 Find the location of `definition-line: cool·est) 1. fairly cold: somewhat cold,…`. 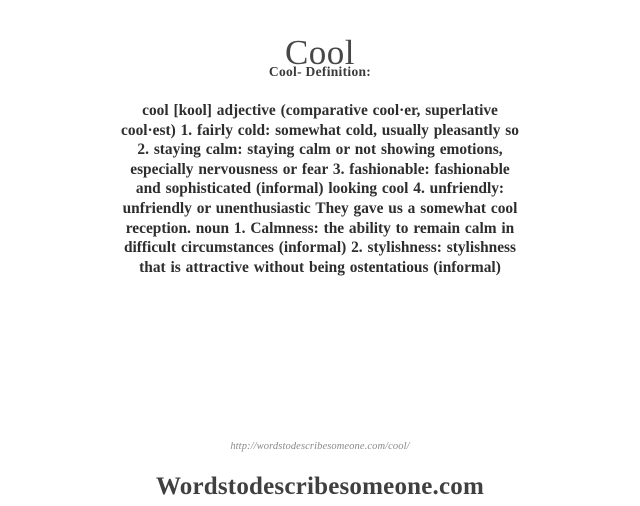

definition-line: cool·est) 1. fairly cold: somewhat cold,… is located at coordinates (320, 130).